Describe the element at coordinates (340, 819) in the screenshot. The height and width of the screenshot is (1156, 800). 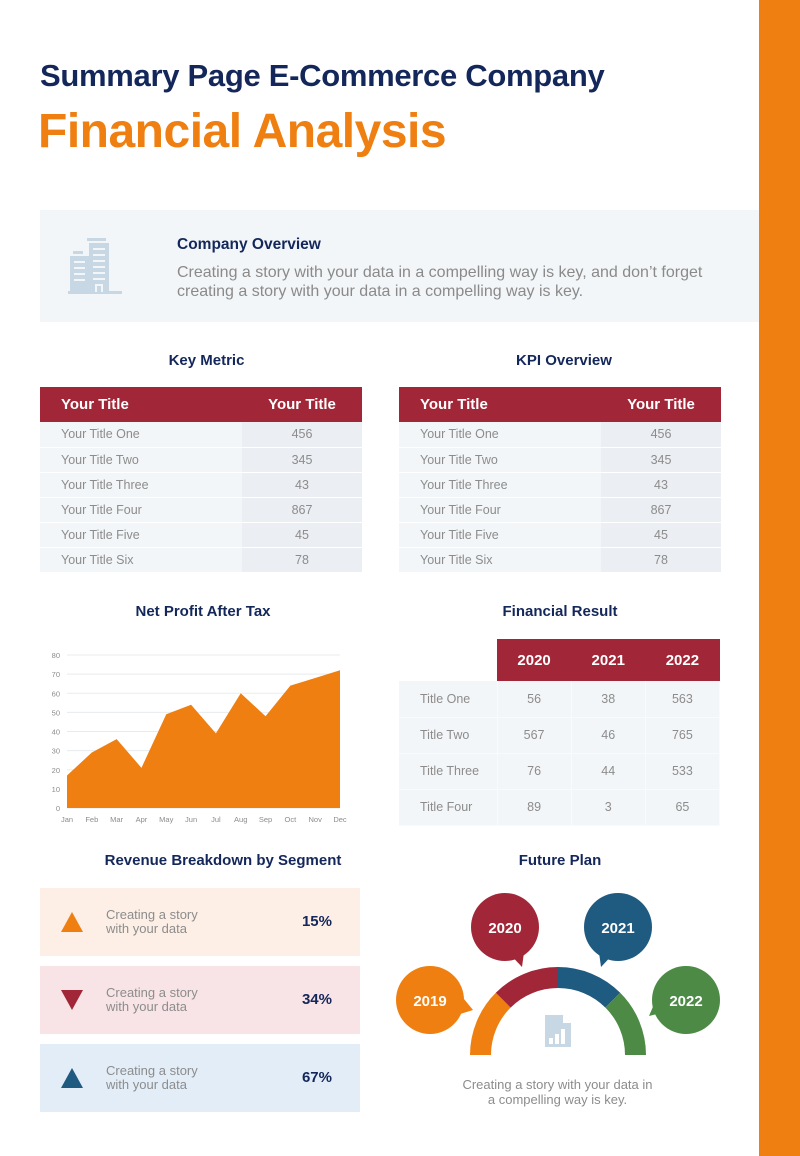
I see `x-tick-label: Dec` at that location.